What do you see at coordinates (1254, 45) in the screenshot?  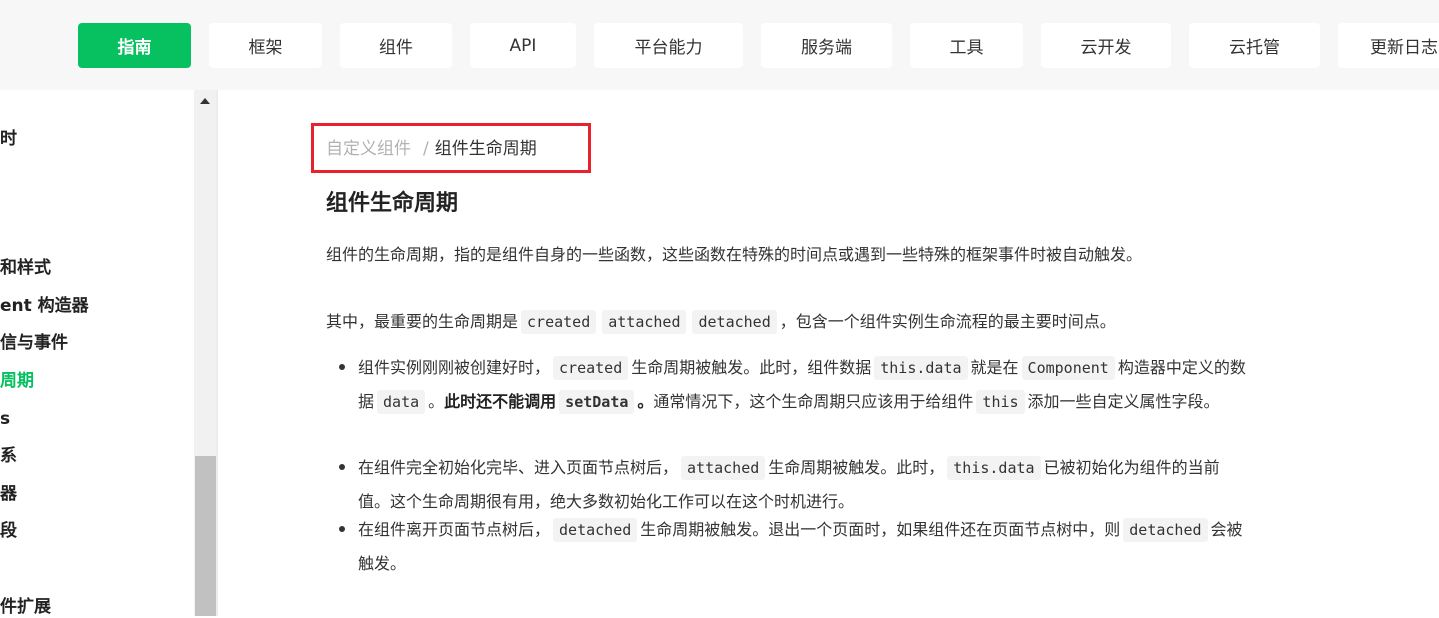 I see `nav-tab-cloud-hosting: 云托管` at bounding box center [1254, 45].